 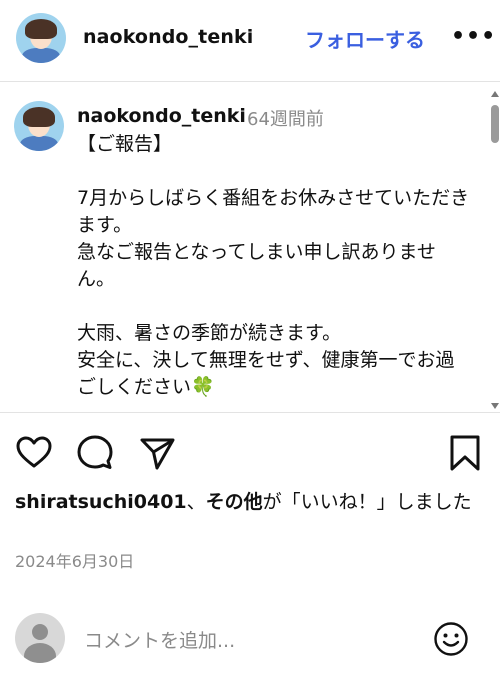 What do you see at coordinates (34, 453) in the screenshot?
I see `heart-icon` at bounding box center [34, 453].